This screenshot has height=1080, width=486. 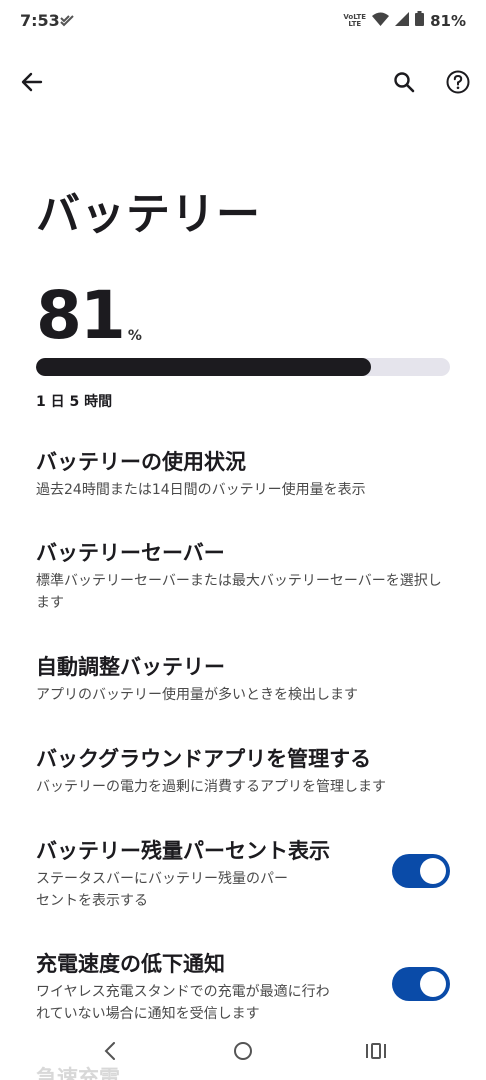 What do you see at coordinates (130, 553) in the screenshot?
I see `item-title: バッテリーセーバー` at bounding box center [130, 553].